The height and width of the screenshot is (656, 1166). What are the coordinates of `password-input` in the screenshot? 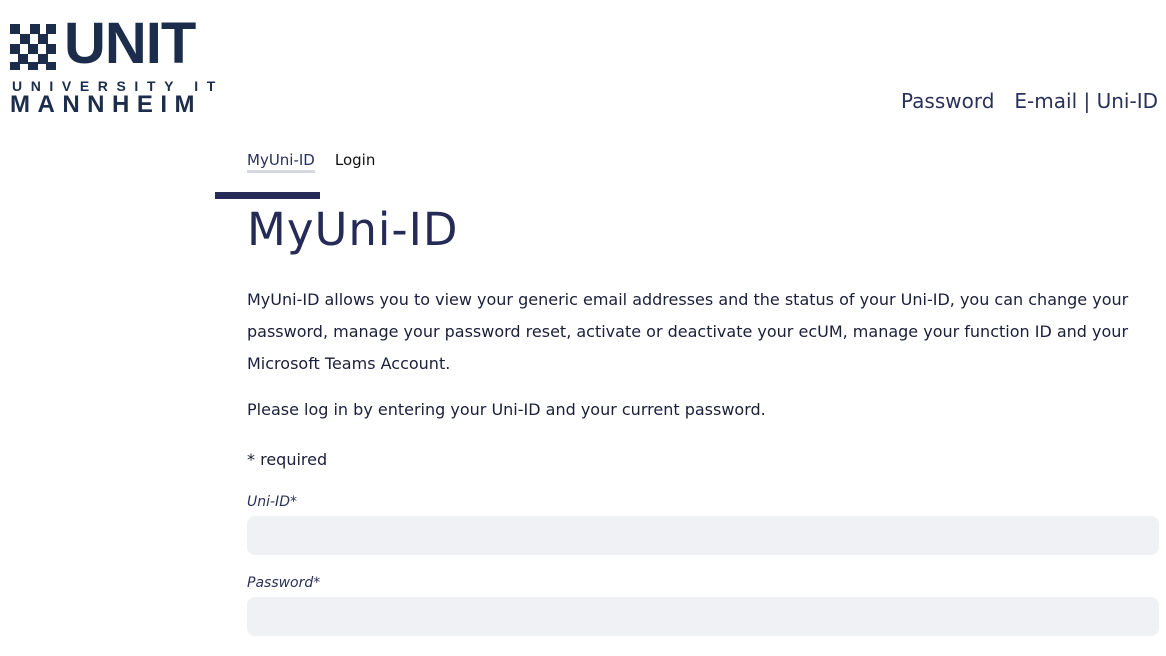 It's located at (703, 616).